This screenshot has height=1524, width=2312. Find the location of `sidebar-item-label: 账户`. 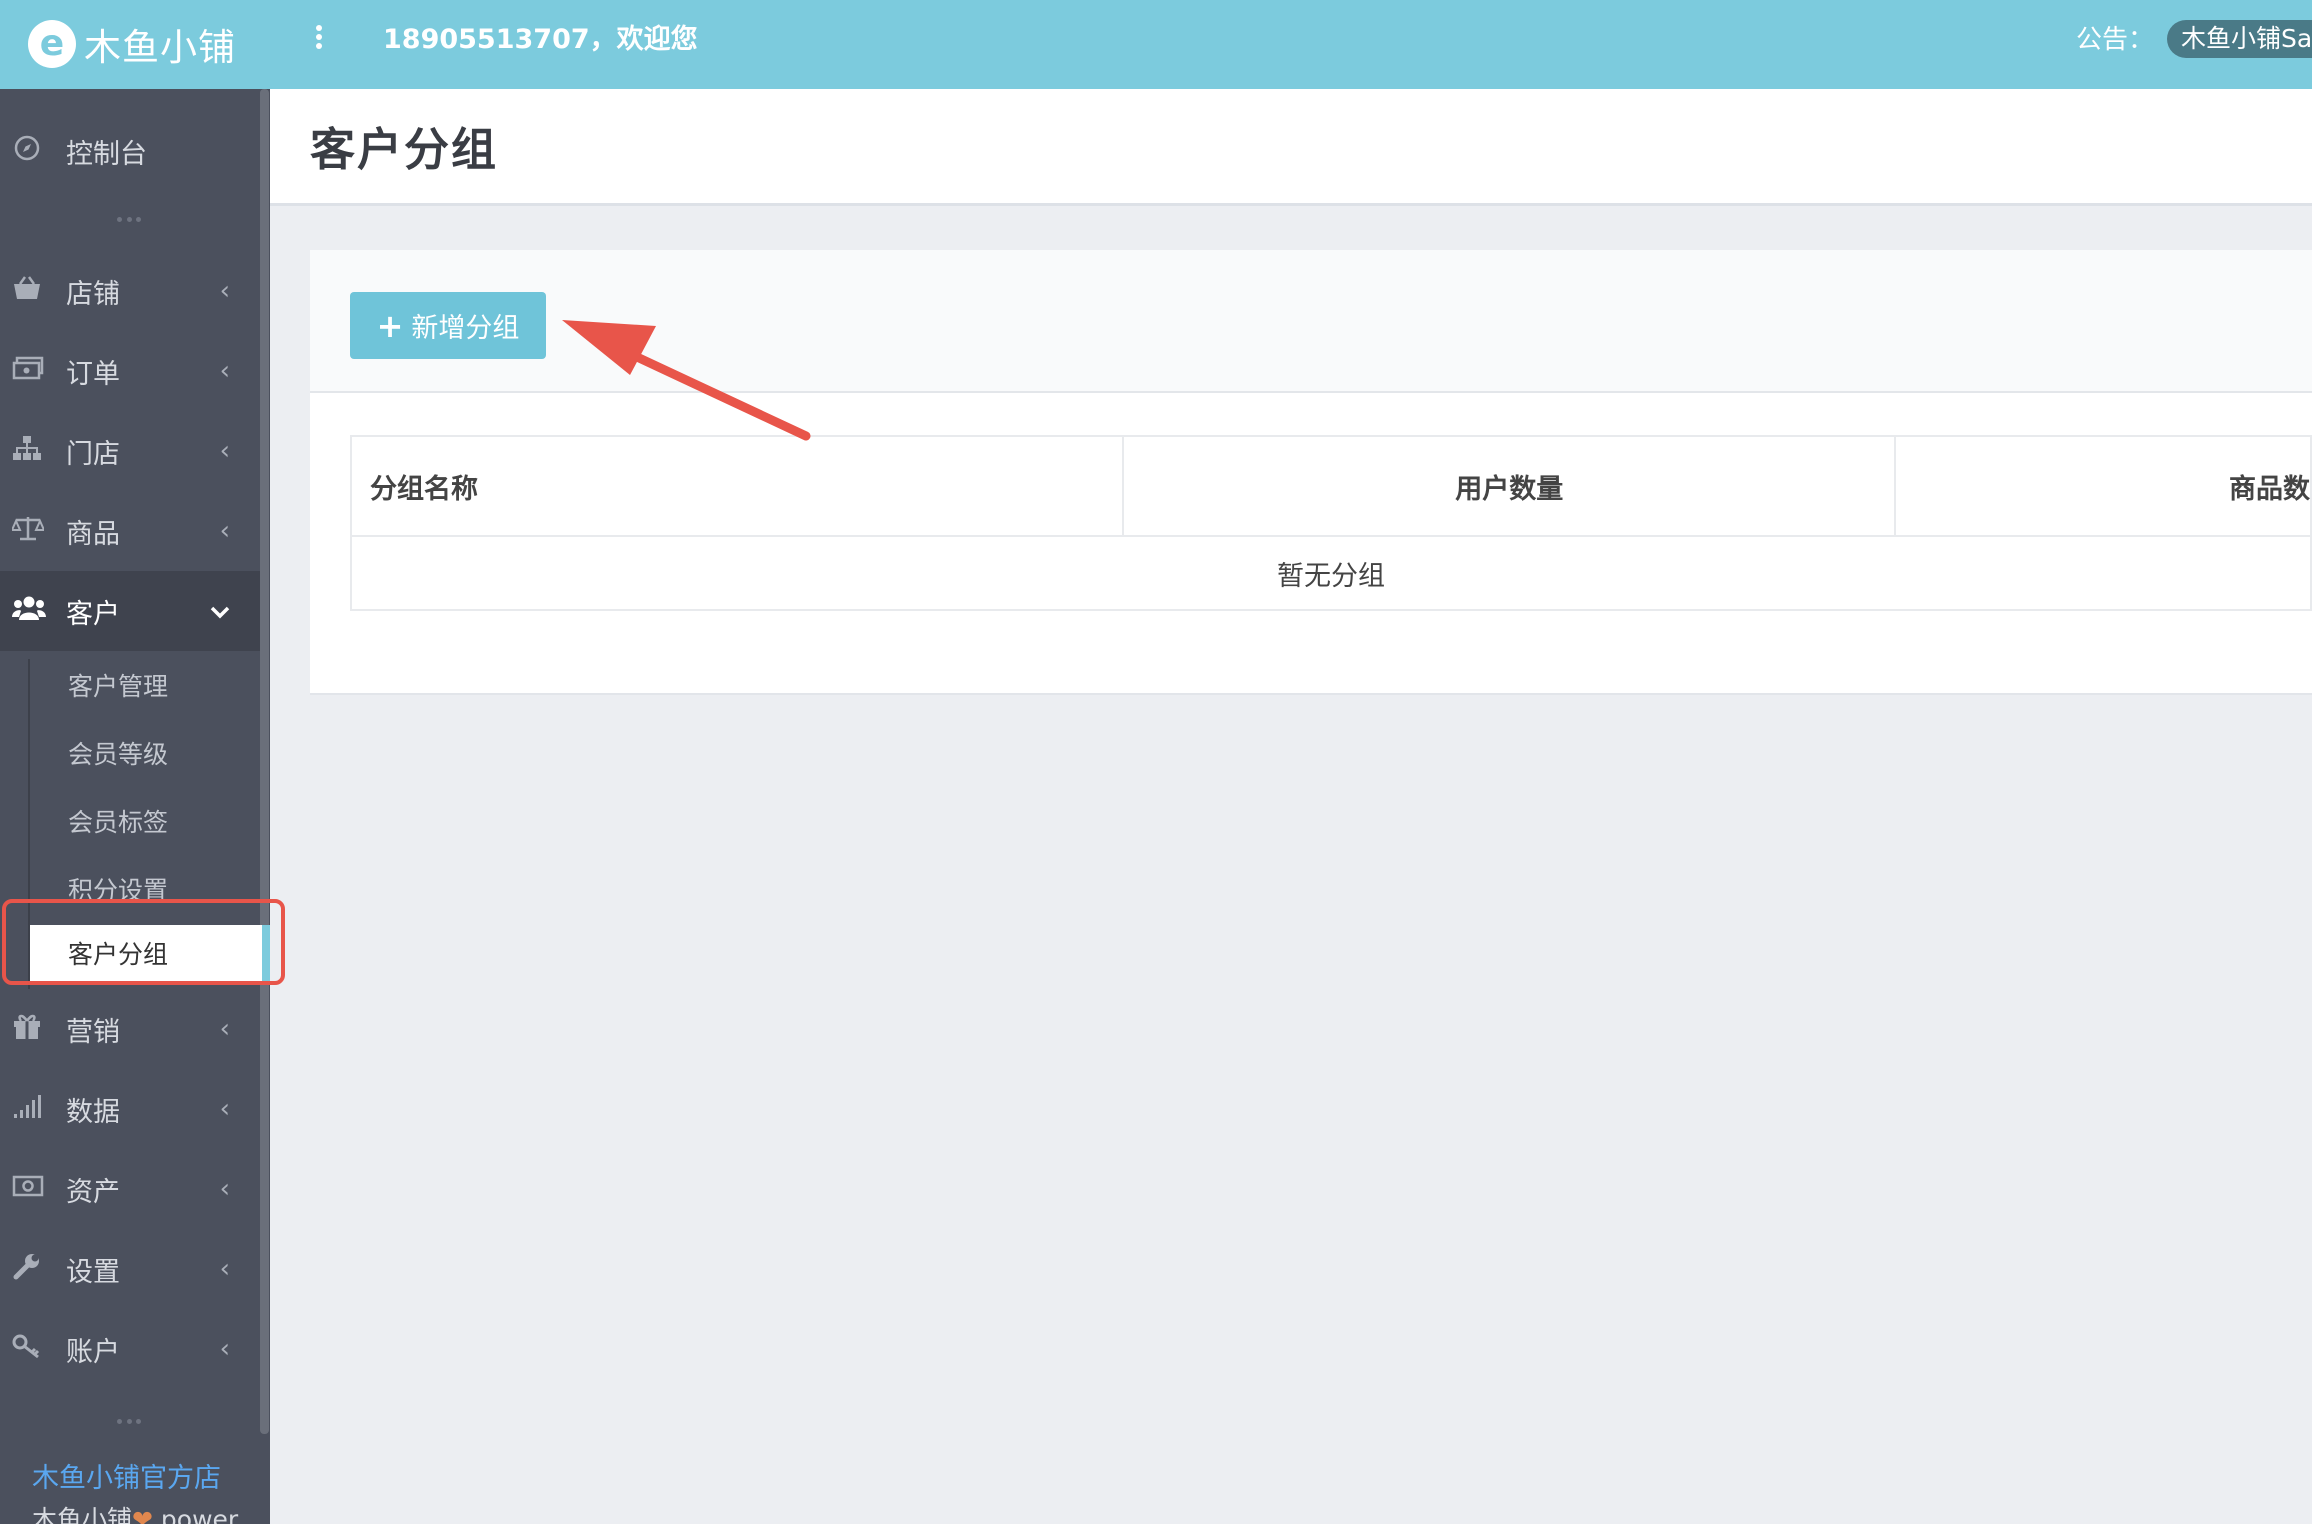

sidebar-item-label: 账户 is located at coordinates (93, 1352).